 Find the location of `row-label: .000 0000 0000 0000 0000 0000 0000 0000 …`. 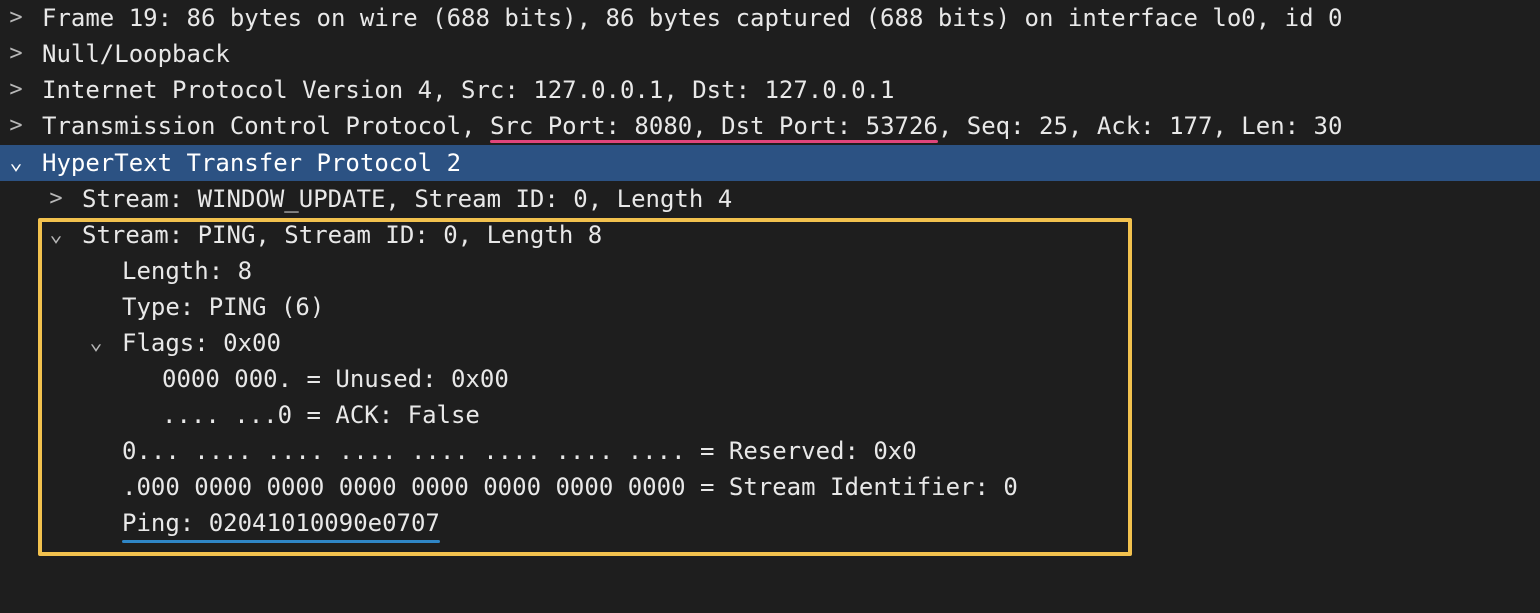

row-label: .000 0000 0000 0000 0000 0000 0000 0000 … is located at coordinates (570, 487).